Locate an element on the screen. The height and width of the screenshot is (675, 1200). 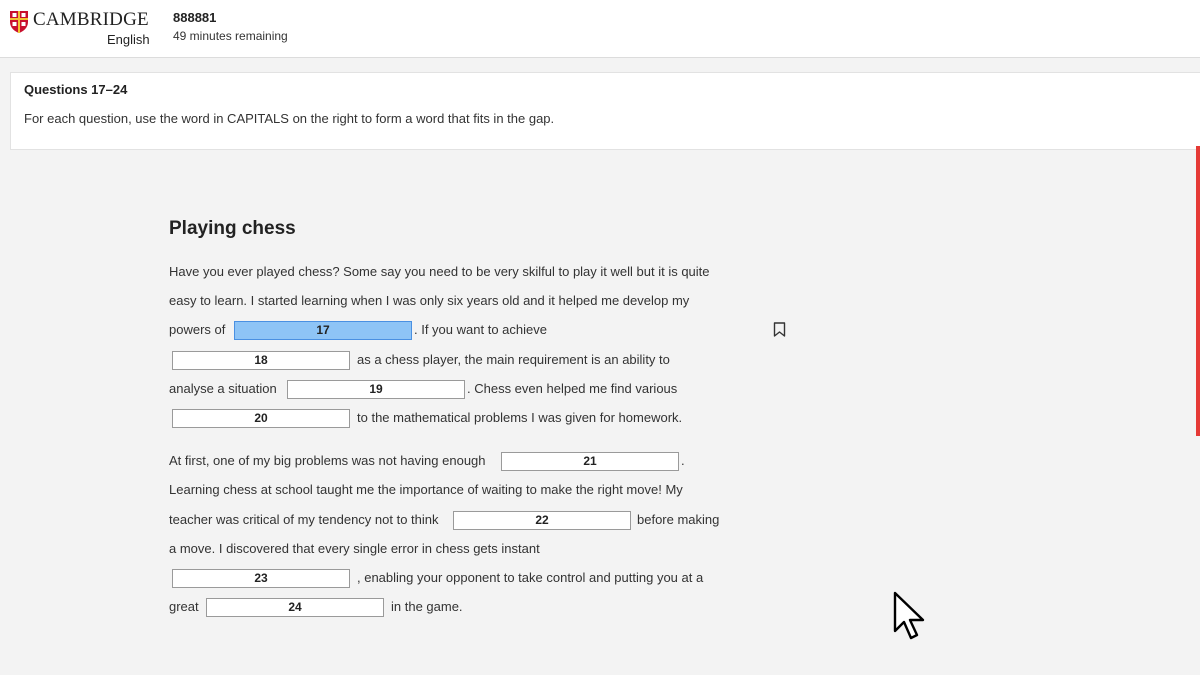
passage-line-3b: . If you want to achieve is located at coordinates (480, 329).